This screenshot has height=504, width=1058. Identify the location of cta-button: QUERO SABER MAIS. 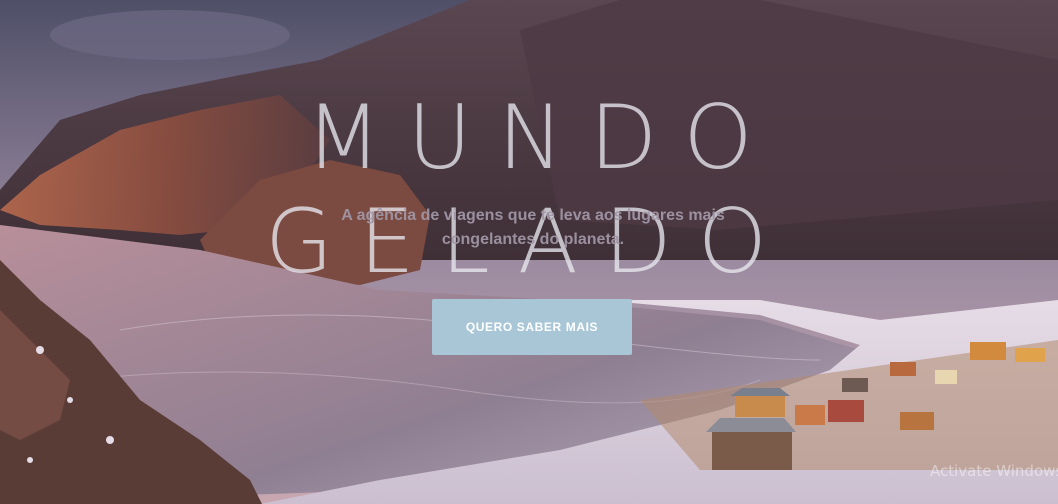
(532, 327).